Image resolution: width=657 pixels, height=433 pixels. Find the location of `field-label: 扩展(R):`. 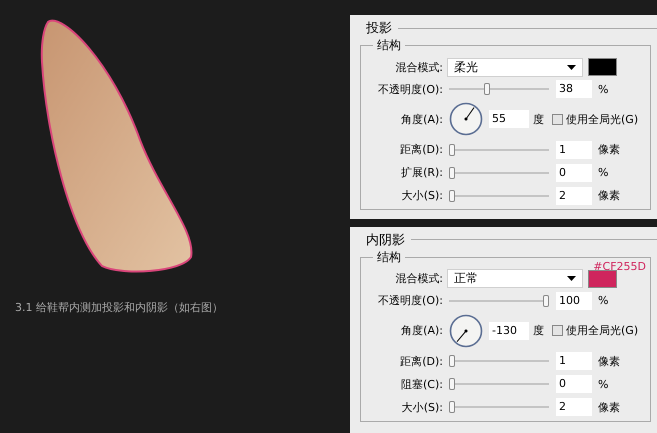

field-label: 扩展(R): is located at coordinates (422, 172).